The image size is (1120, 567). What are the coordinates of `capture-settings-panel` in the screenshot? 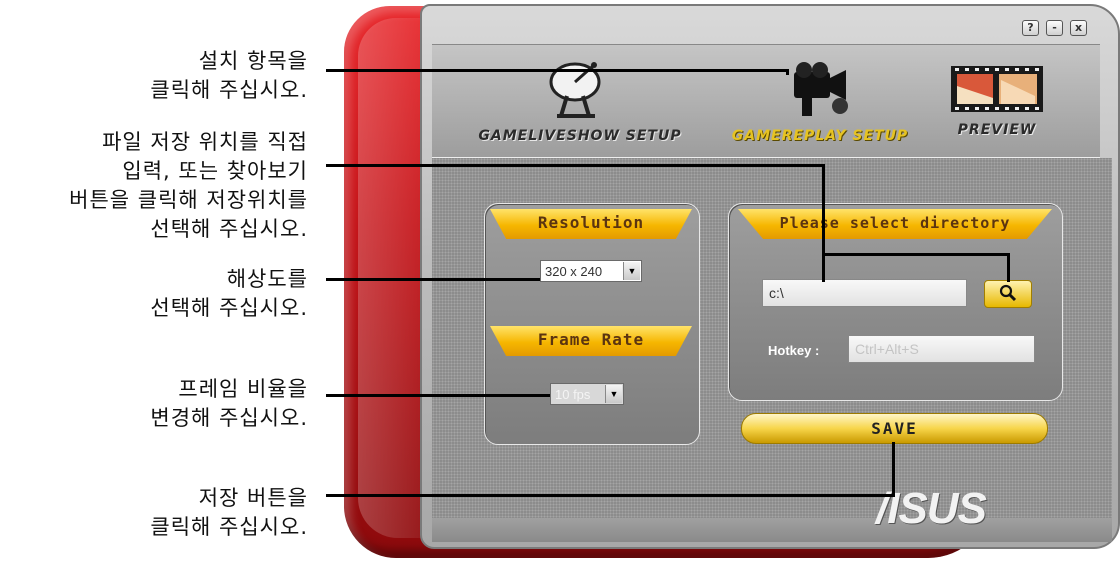 It's located at (592, 324).